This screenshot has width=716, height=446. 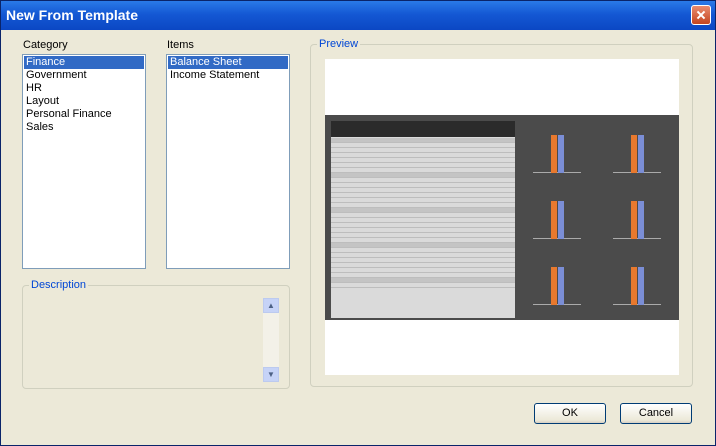 I want to click on preview-sheet-rows, so click(x=423, y=213).